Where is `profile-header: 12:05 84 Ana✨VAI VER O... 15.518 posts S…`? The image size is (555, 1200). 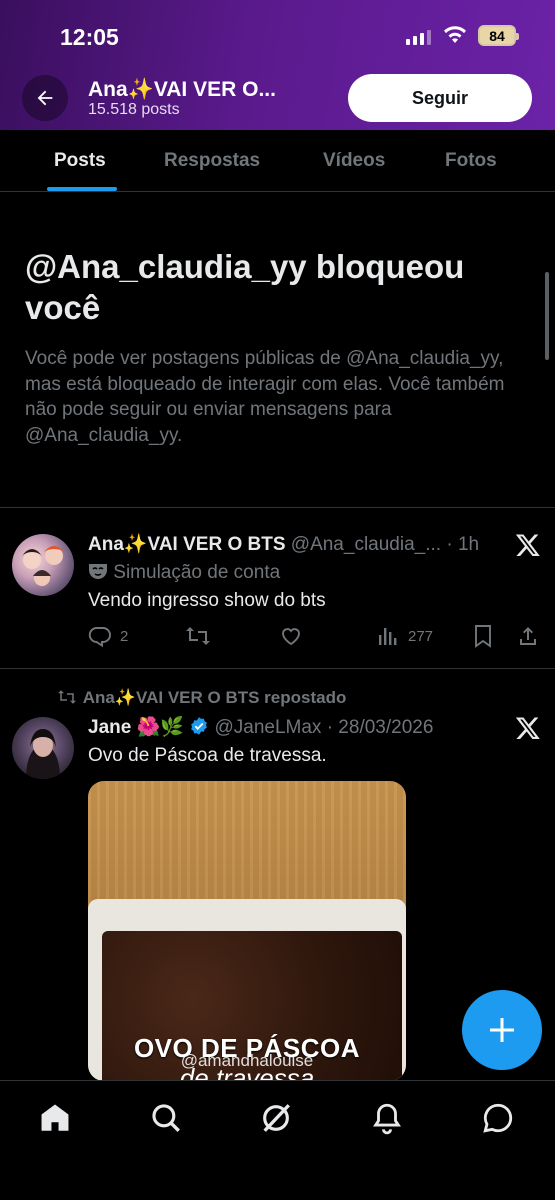
profile-header: 12:05 84 Ana✨VAI VER O... 15.518 posts S… is located at coordinates (277, 65).